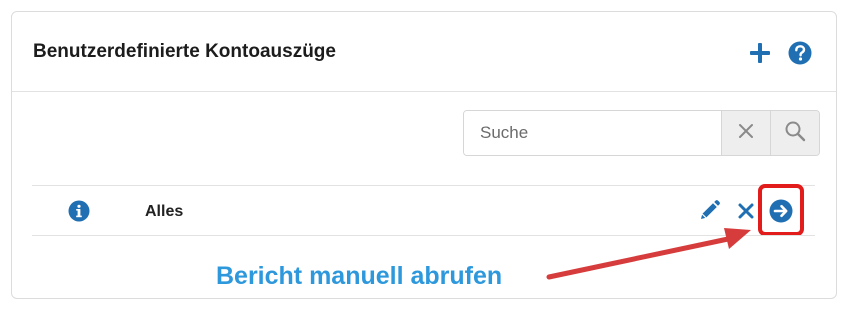 Image resolution: width=852 pixels, height=322 pixels. Describe the element at coordinates (592, 133) in the screenshot. I see `search-input` at that location.